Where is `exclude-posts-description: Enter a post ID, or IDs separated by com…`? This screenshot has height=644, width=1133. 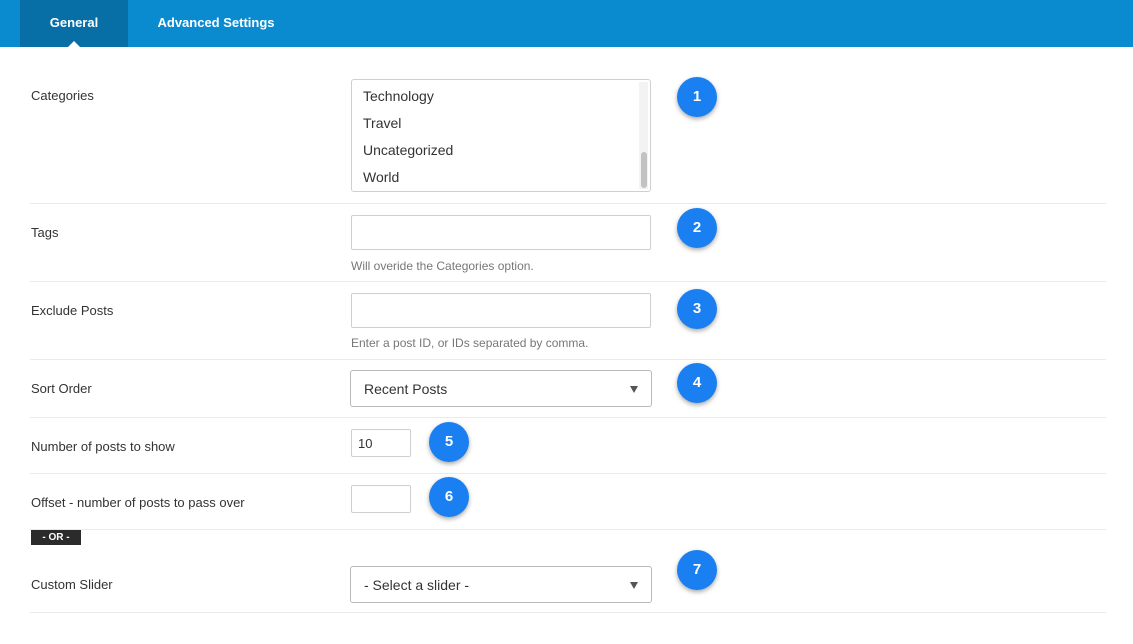
exclude-posts-description: Enter a post ID, or IDs separated by com… is located at coordinates (470, 343).